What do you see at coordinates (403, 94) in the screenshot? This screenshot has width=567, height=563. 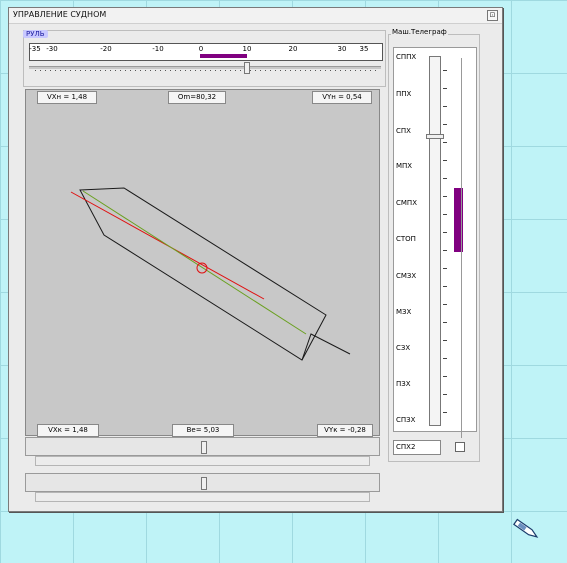 I see `telegraph-order: ППХ` at bounding box center [403, 94].